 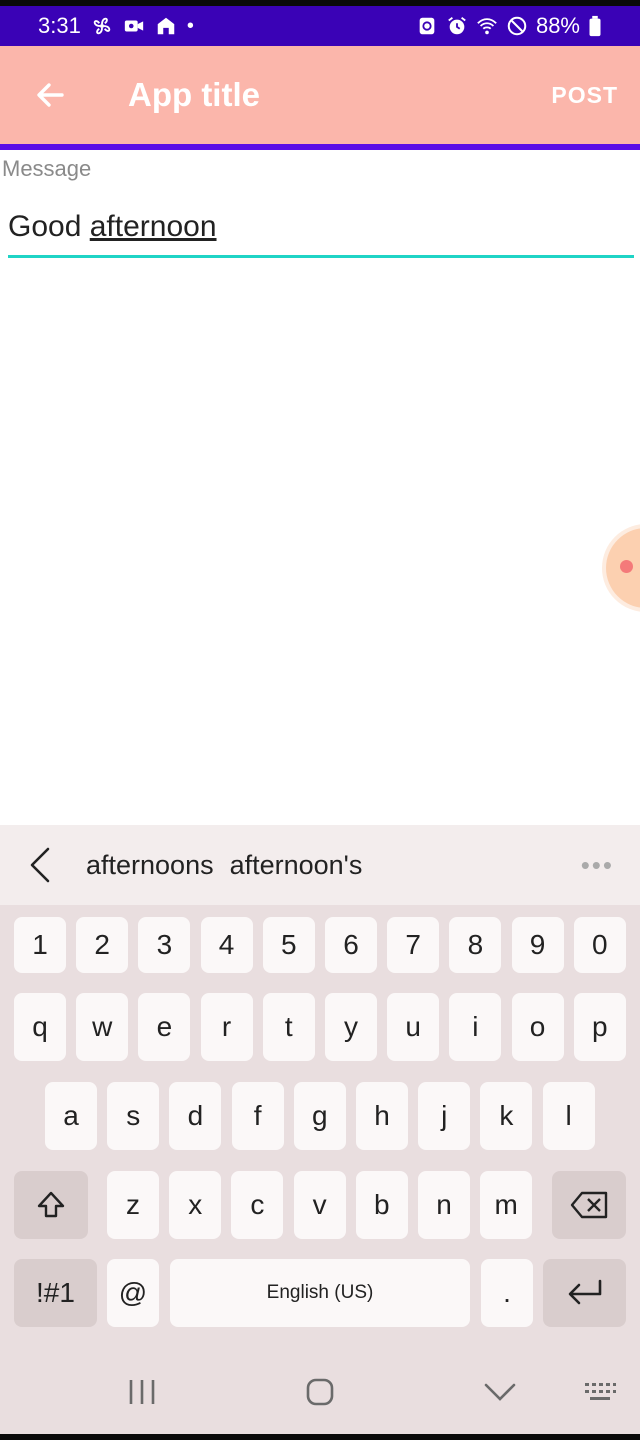 What do you see at coordinates (226, 1027) in the screenshot?
I see `key-r: r` at bounding box center [226, 1027].